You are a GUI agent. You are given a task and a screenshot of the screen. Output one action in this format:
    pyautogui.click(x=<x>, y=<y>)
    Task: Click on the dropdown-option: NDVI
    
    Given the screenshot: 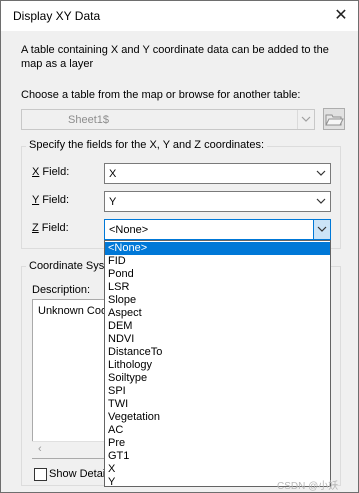 What is the action you would take?
    pyautogui.click(x=217, y=339)
    